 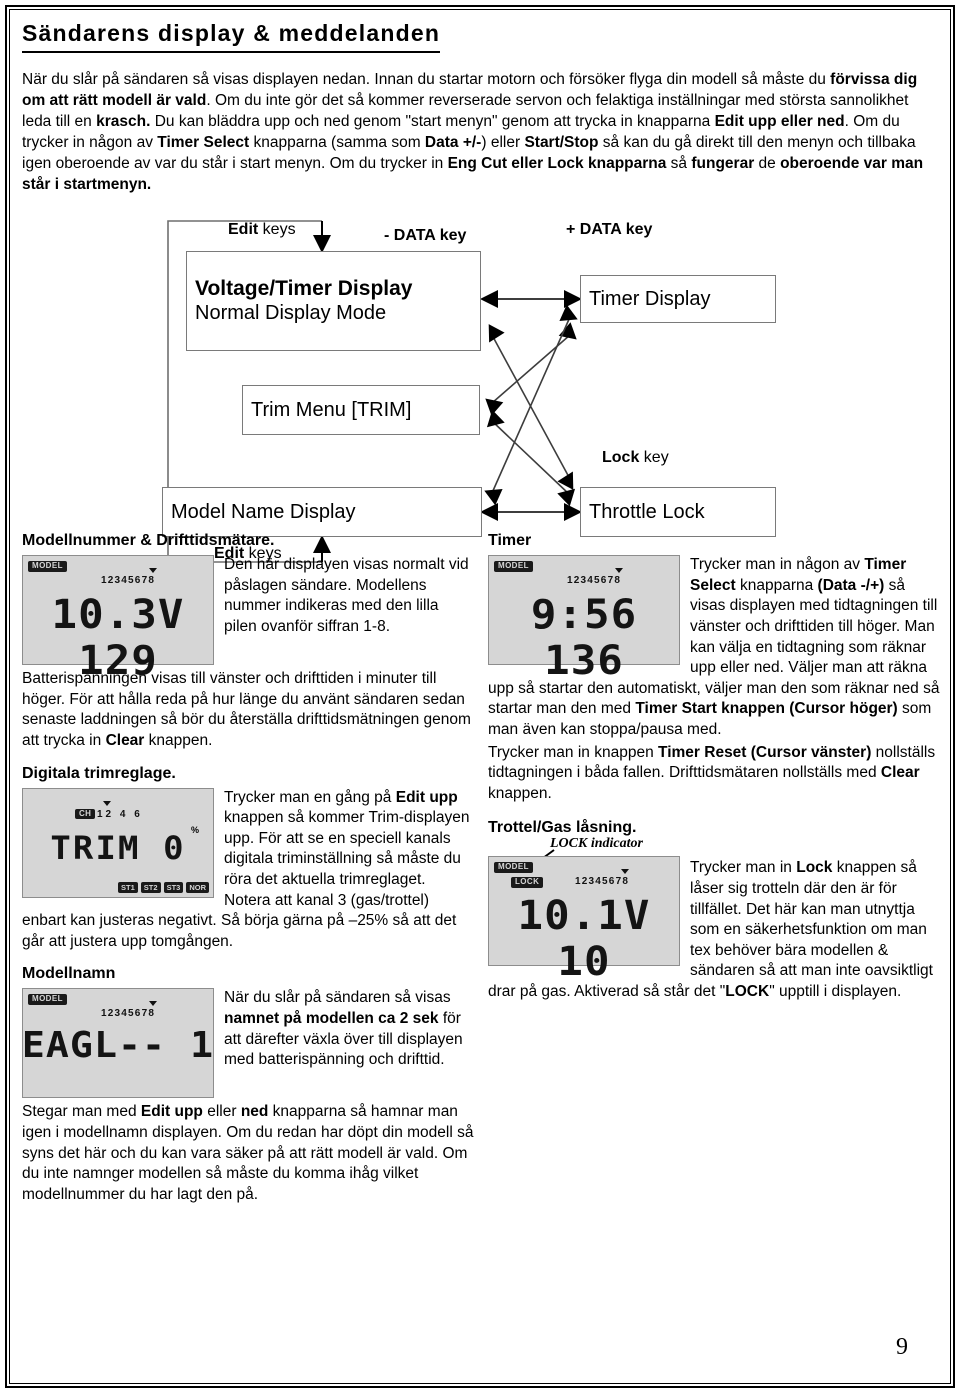 What do you see at coordinates (510, 541) in the screenshot?
I see `section-title-timer: Timer` at bounding box center [510, 541].